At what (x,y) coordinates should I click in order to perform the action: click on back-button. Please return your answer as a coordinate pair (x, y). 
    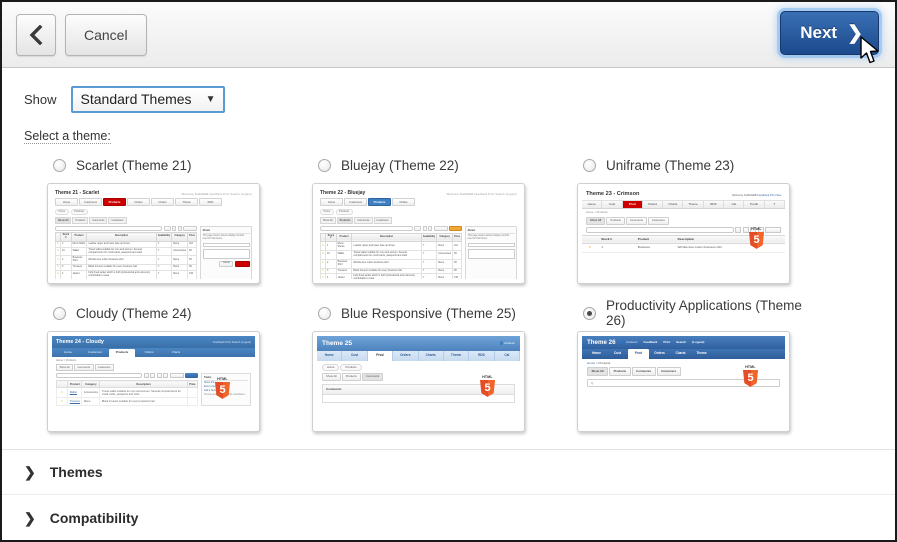
    Looking at the image, I should click on (36, 34).